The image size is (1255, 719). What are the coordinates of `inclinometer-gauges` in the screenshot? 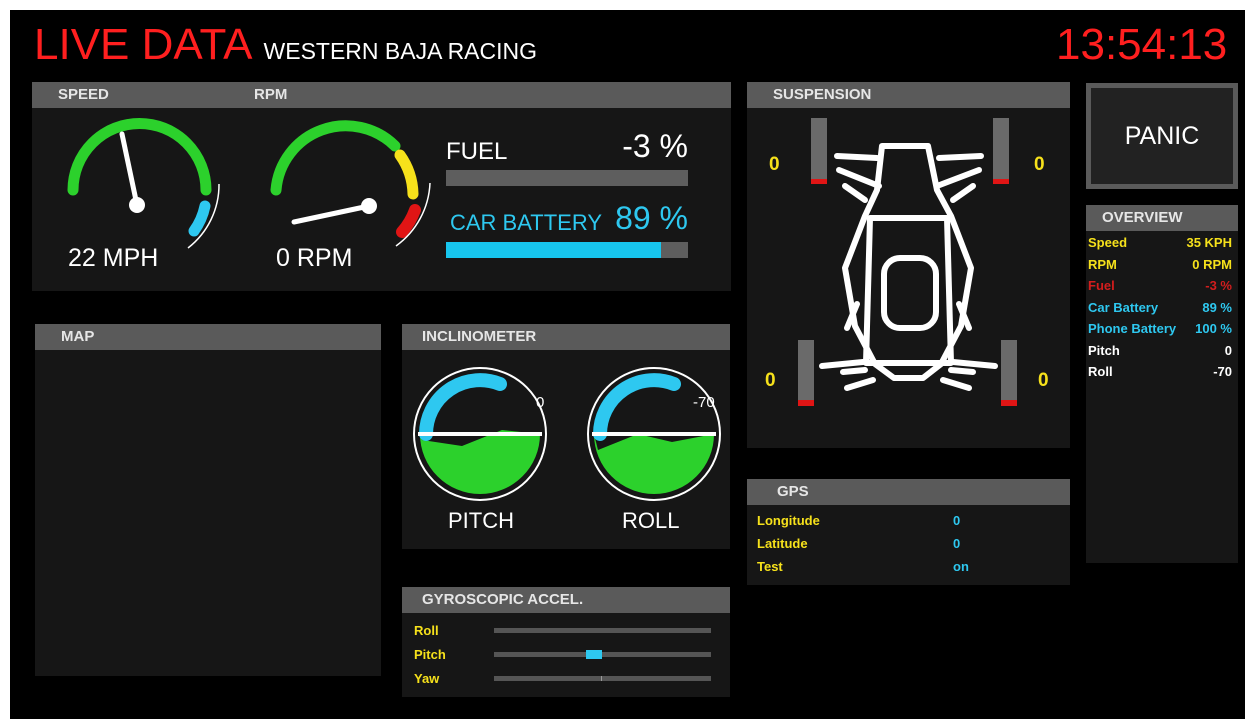 It's located at (567, 434).